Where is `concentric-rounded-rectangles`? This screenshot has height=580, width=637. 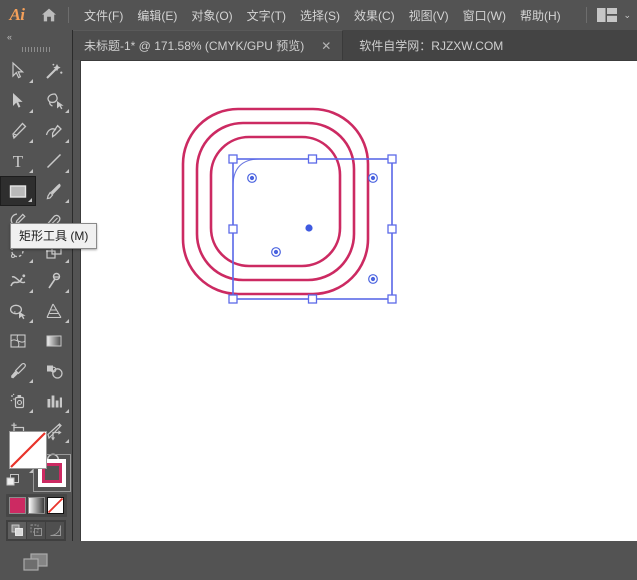 concentric-rounded-rectangles is located at coordinates (275, 201).